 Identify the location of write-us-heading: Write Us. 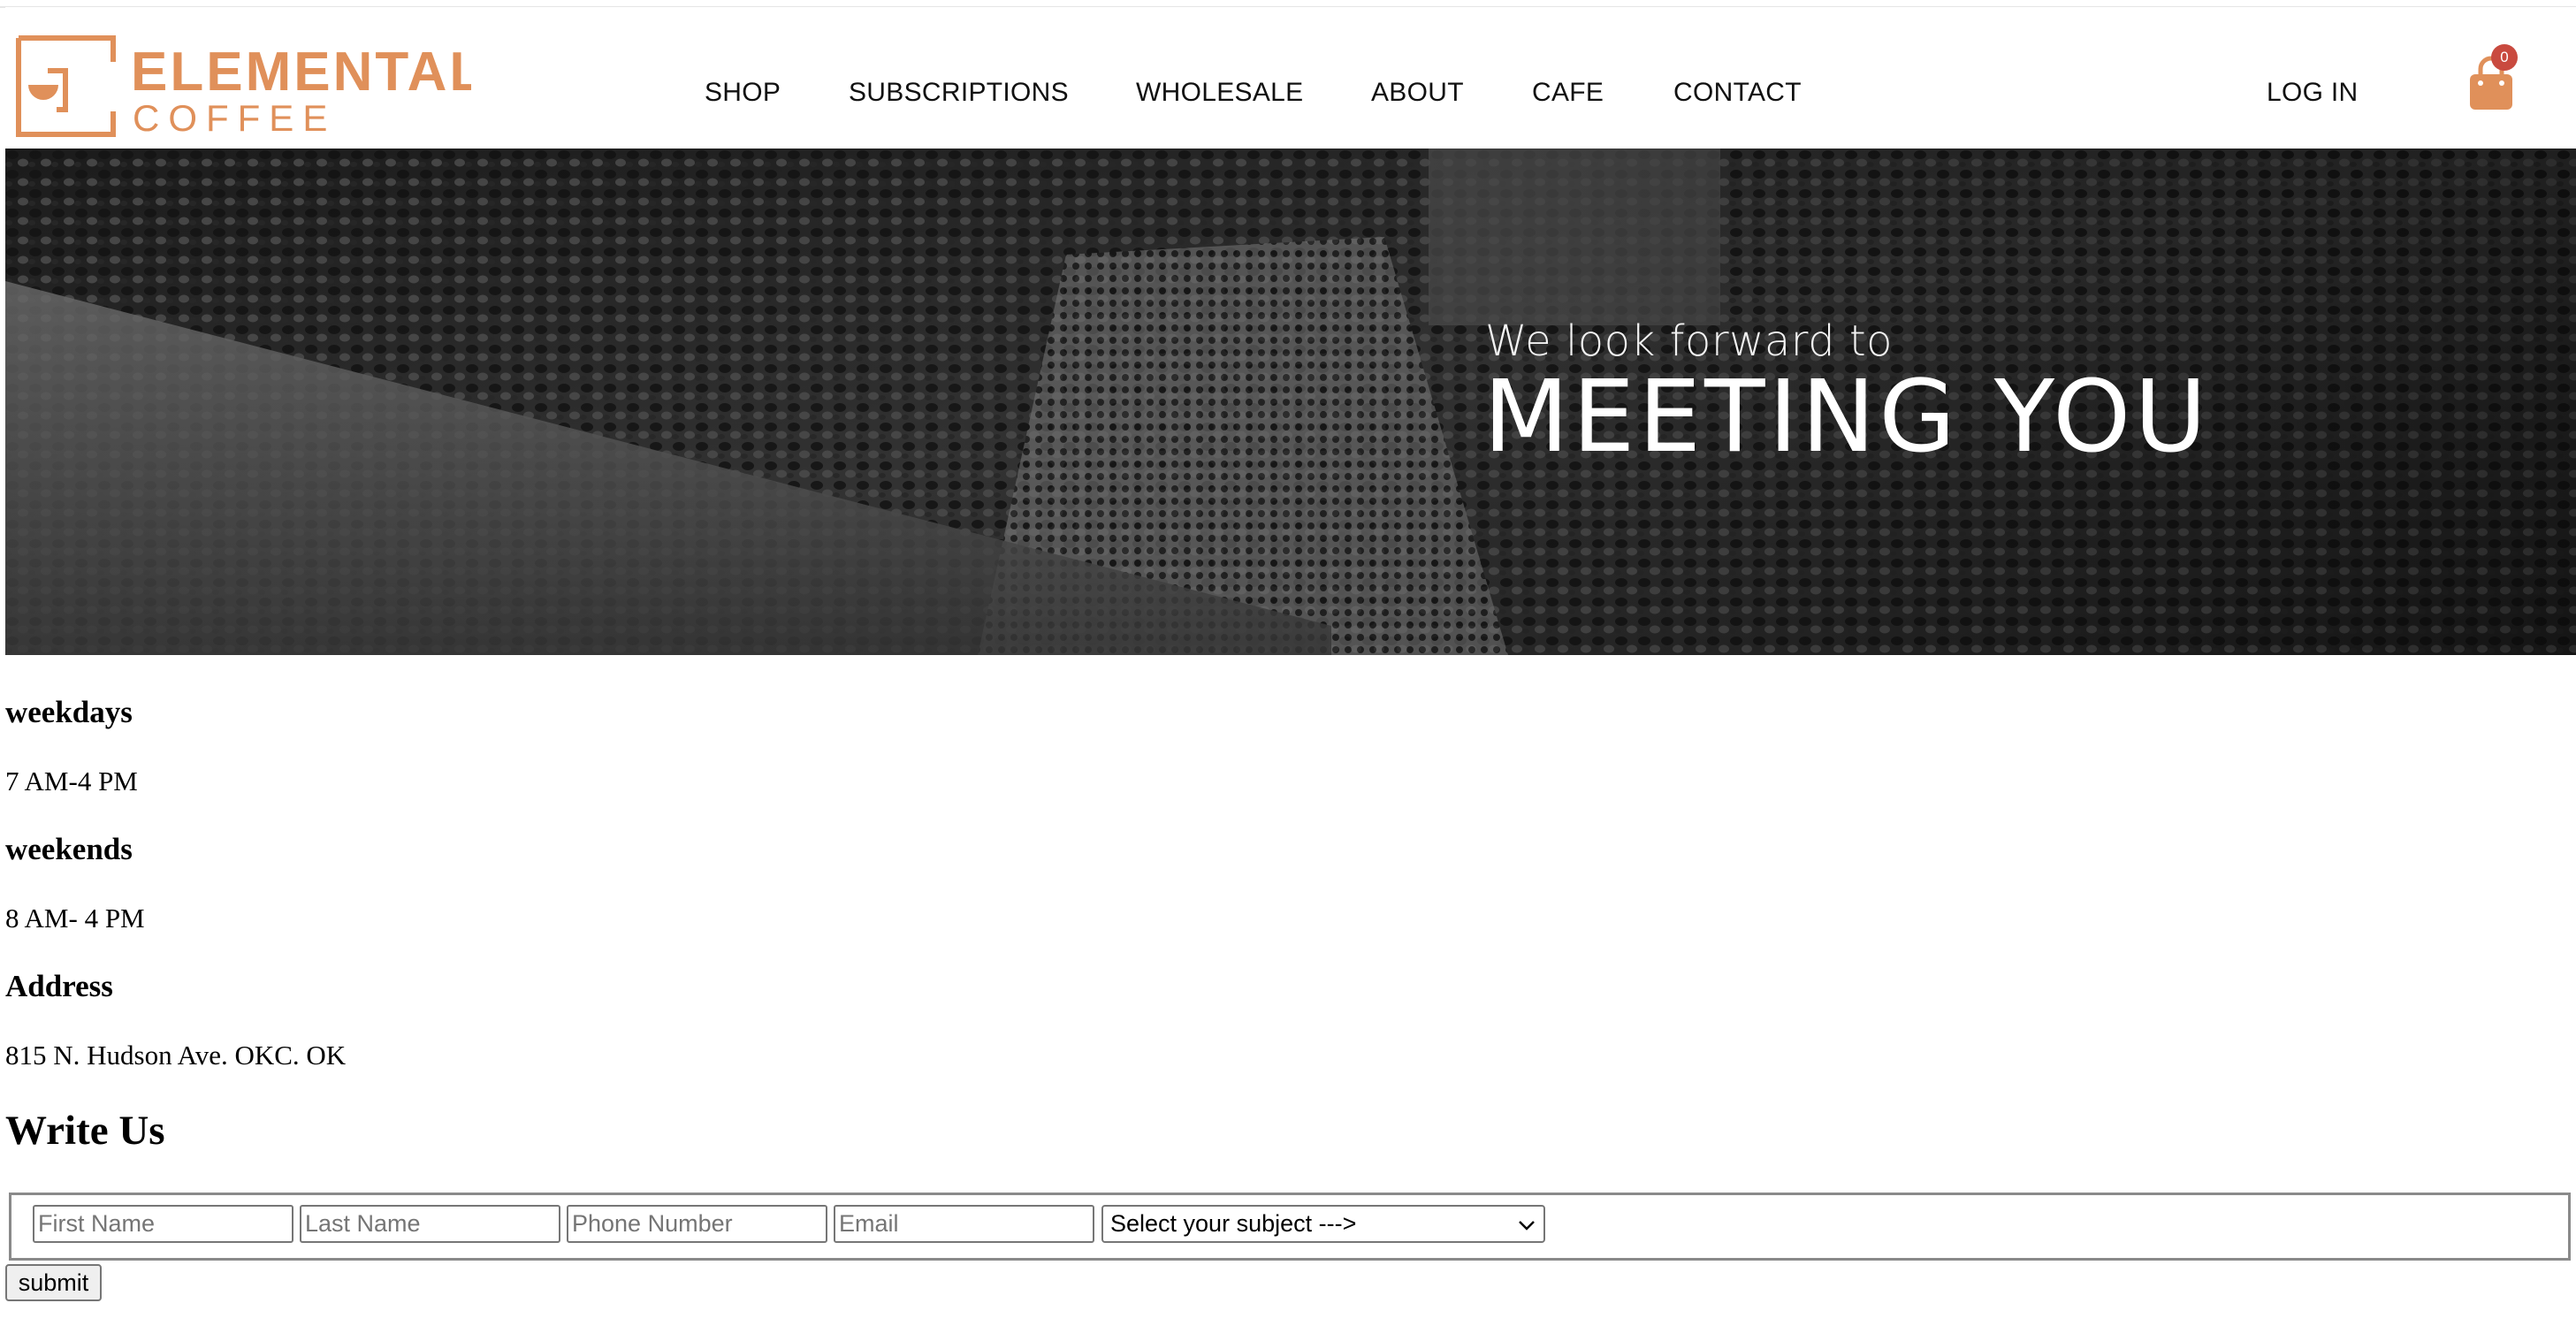
(85, 1131).